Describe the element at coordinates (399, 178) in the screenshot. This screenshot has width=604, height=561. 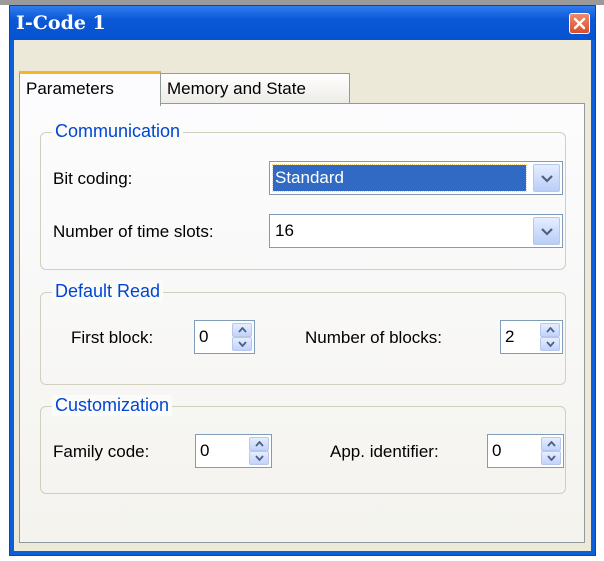
I see `bit-coding-value: Standard` at that location.